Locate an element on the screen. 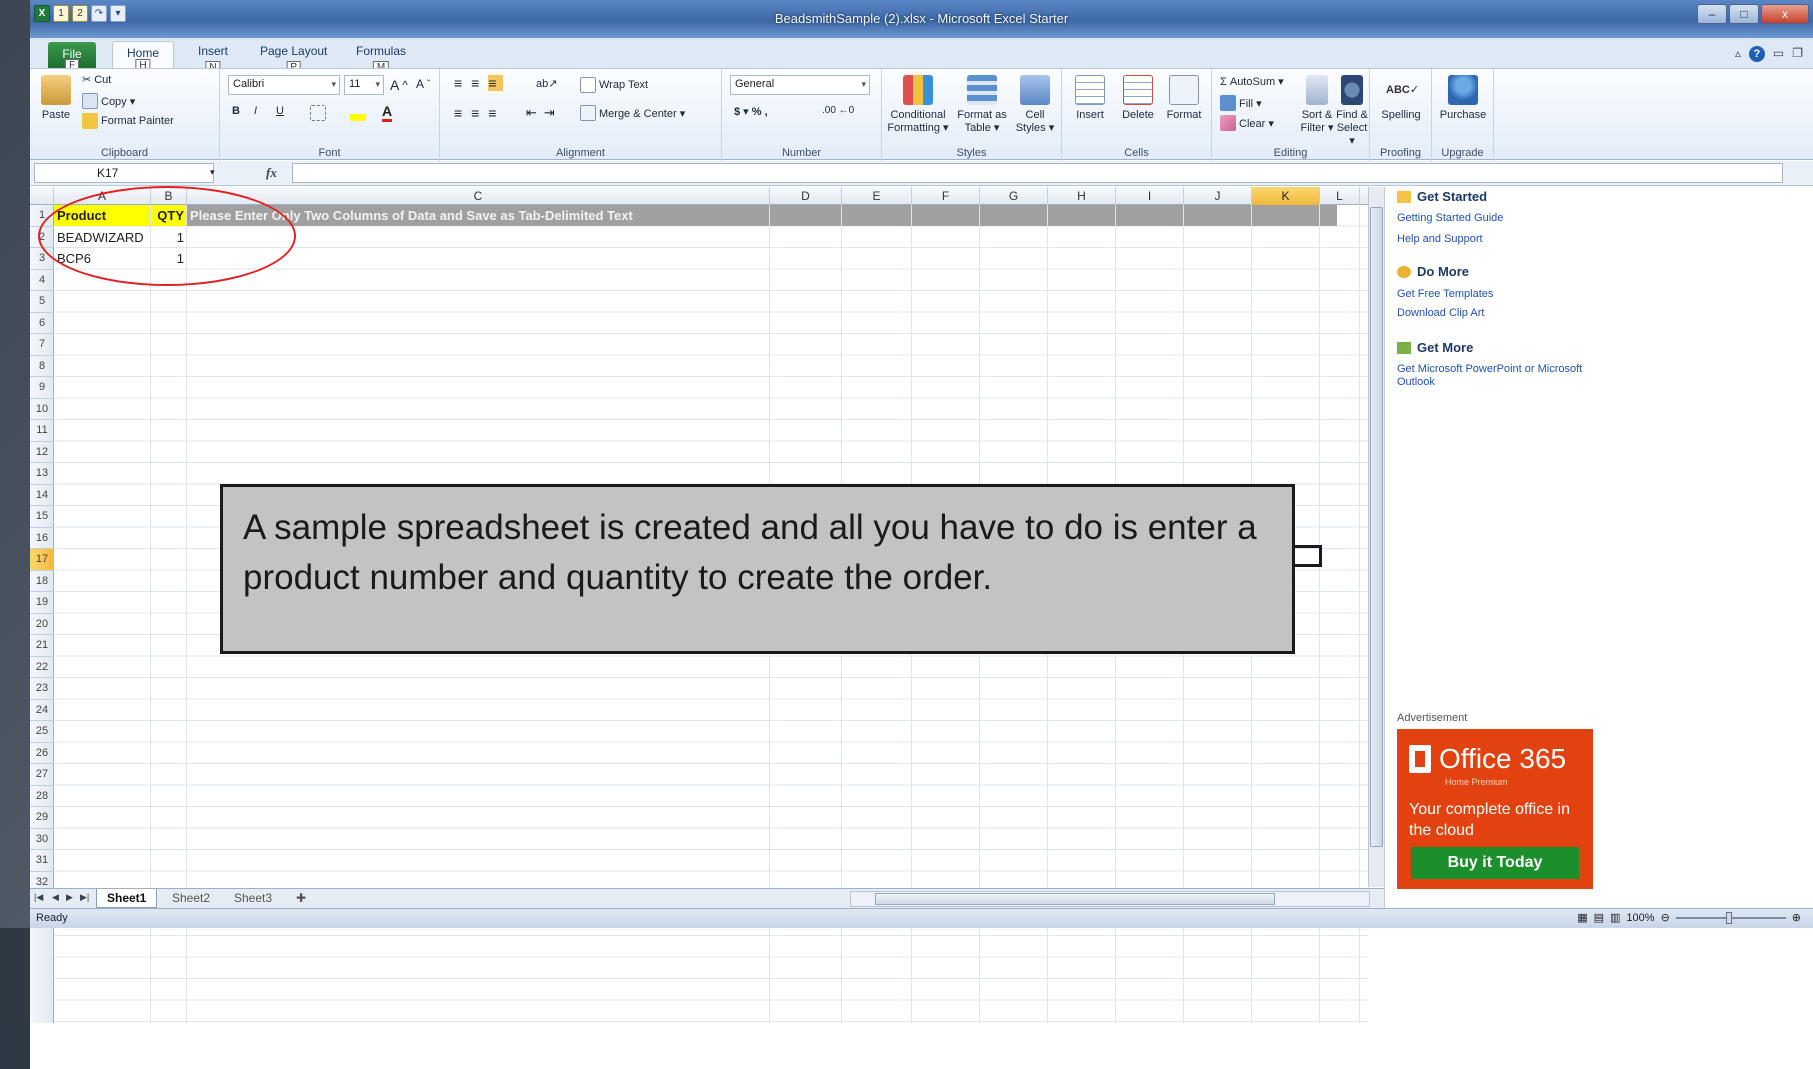  accounting-format-button: $ ▾ % , is located at coordinates (751, 111).